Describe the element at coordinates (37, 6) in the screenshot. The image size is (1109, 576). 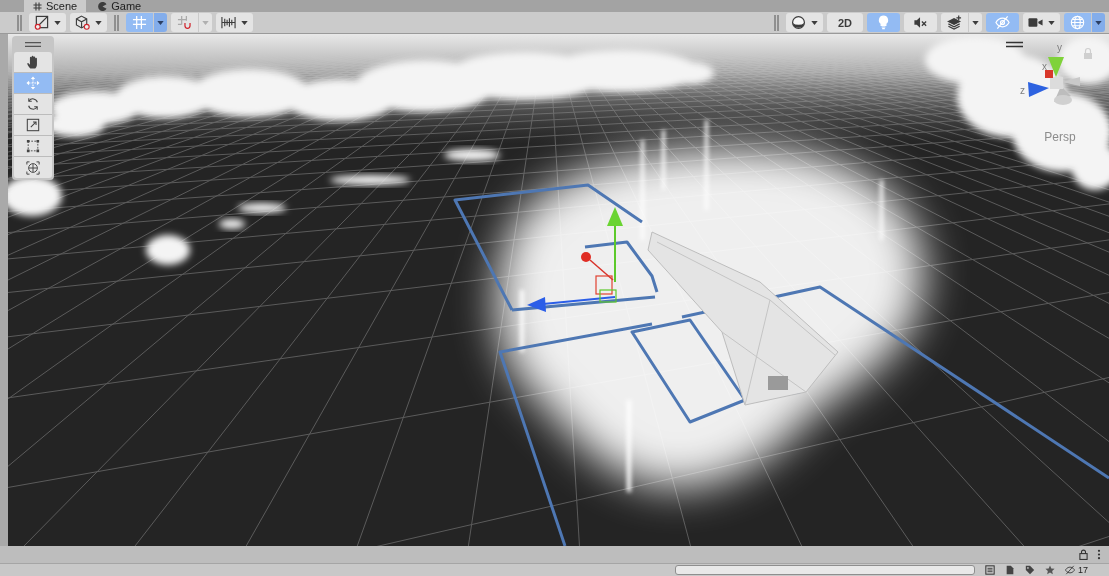
I see `hash-icon` at that location.